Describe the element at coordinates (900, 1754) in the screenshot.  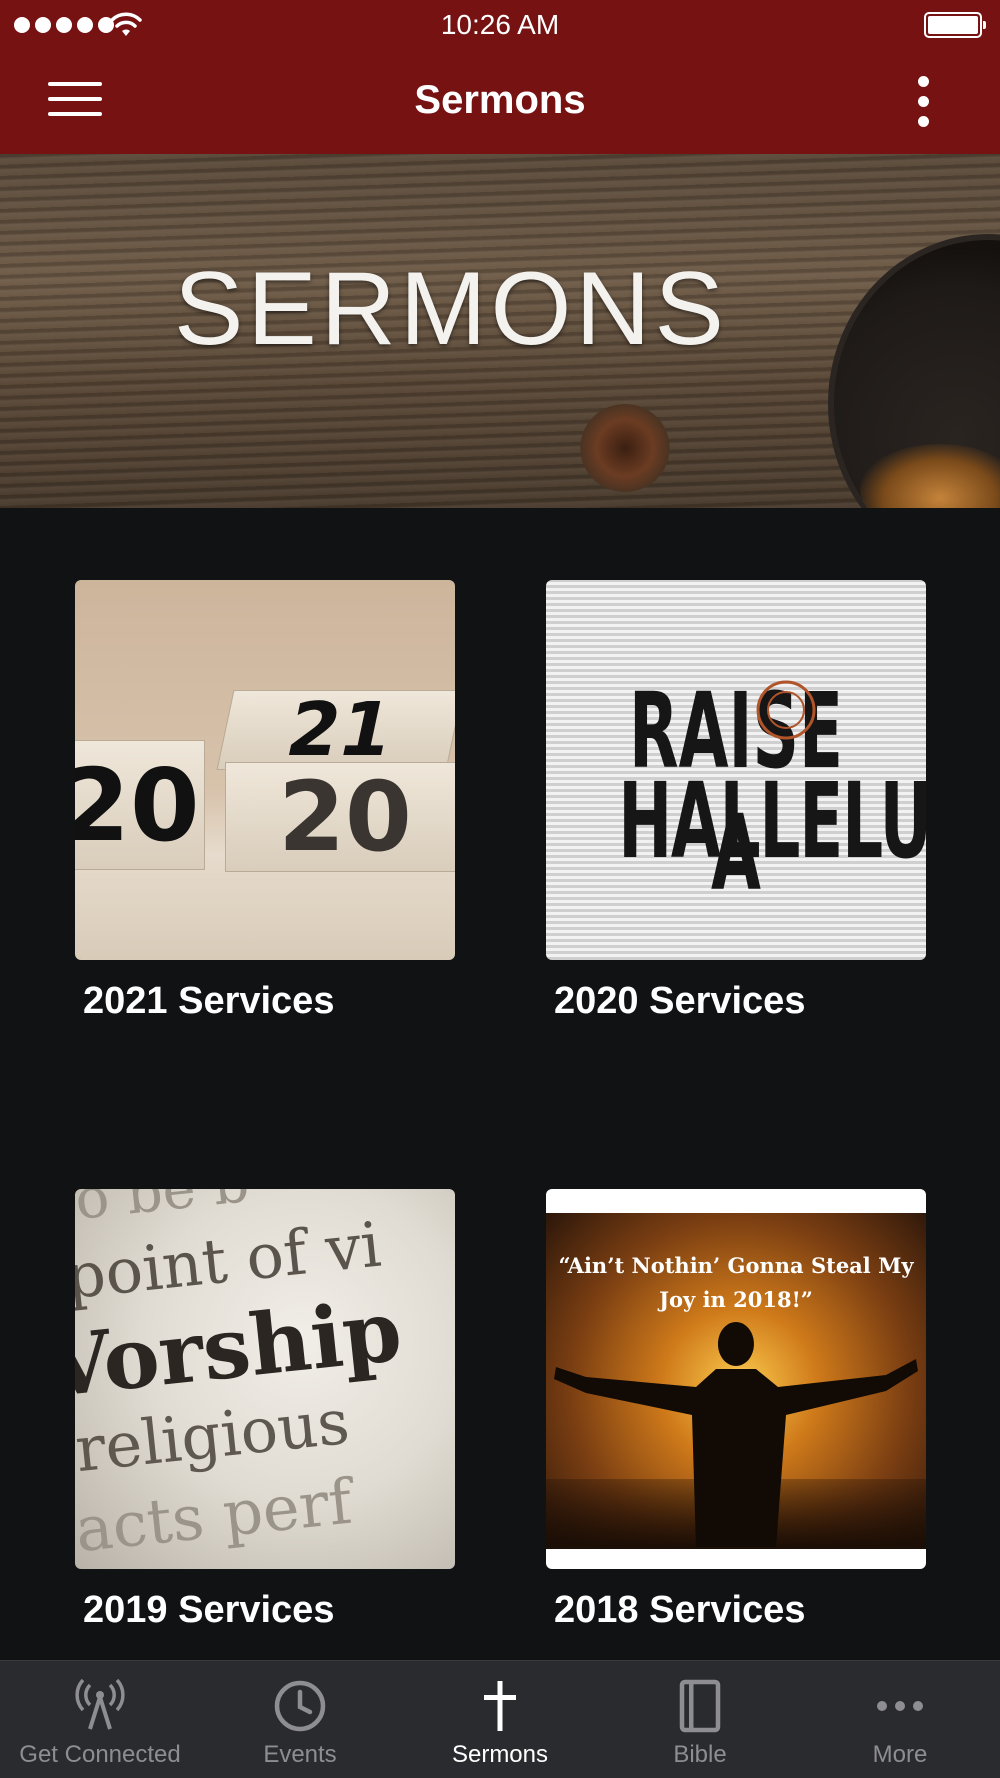
I see `tab-label: More` at that location.